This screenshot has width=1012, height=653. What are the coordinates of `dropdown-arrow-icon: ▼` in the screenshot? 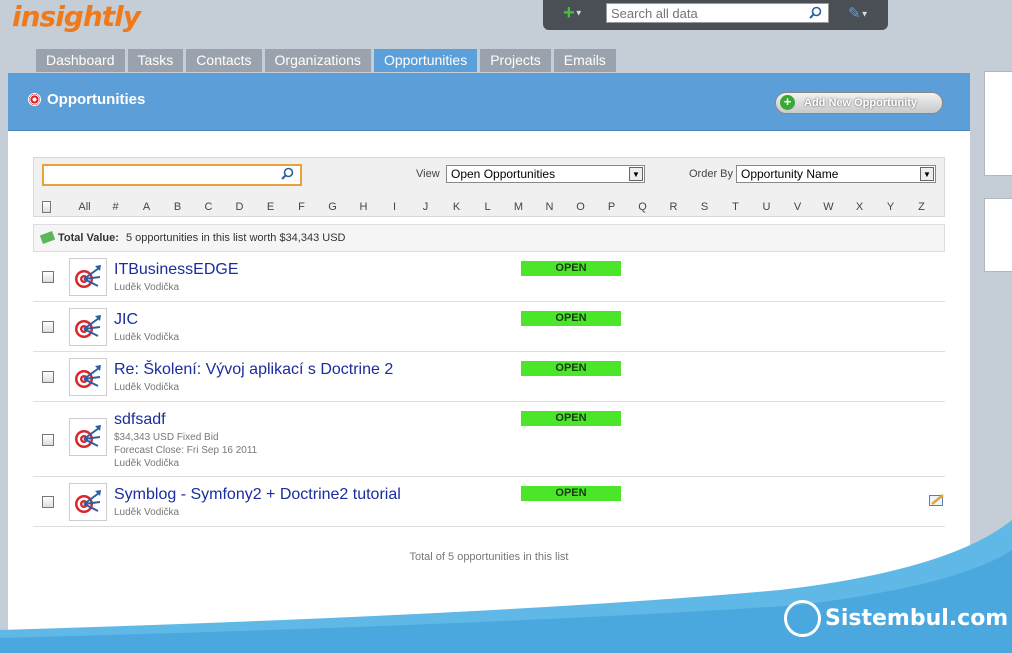 It's located at (927, 174).